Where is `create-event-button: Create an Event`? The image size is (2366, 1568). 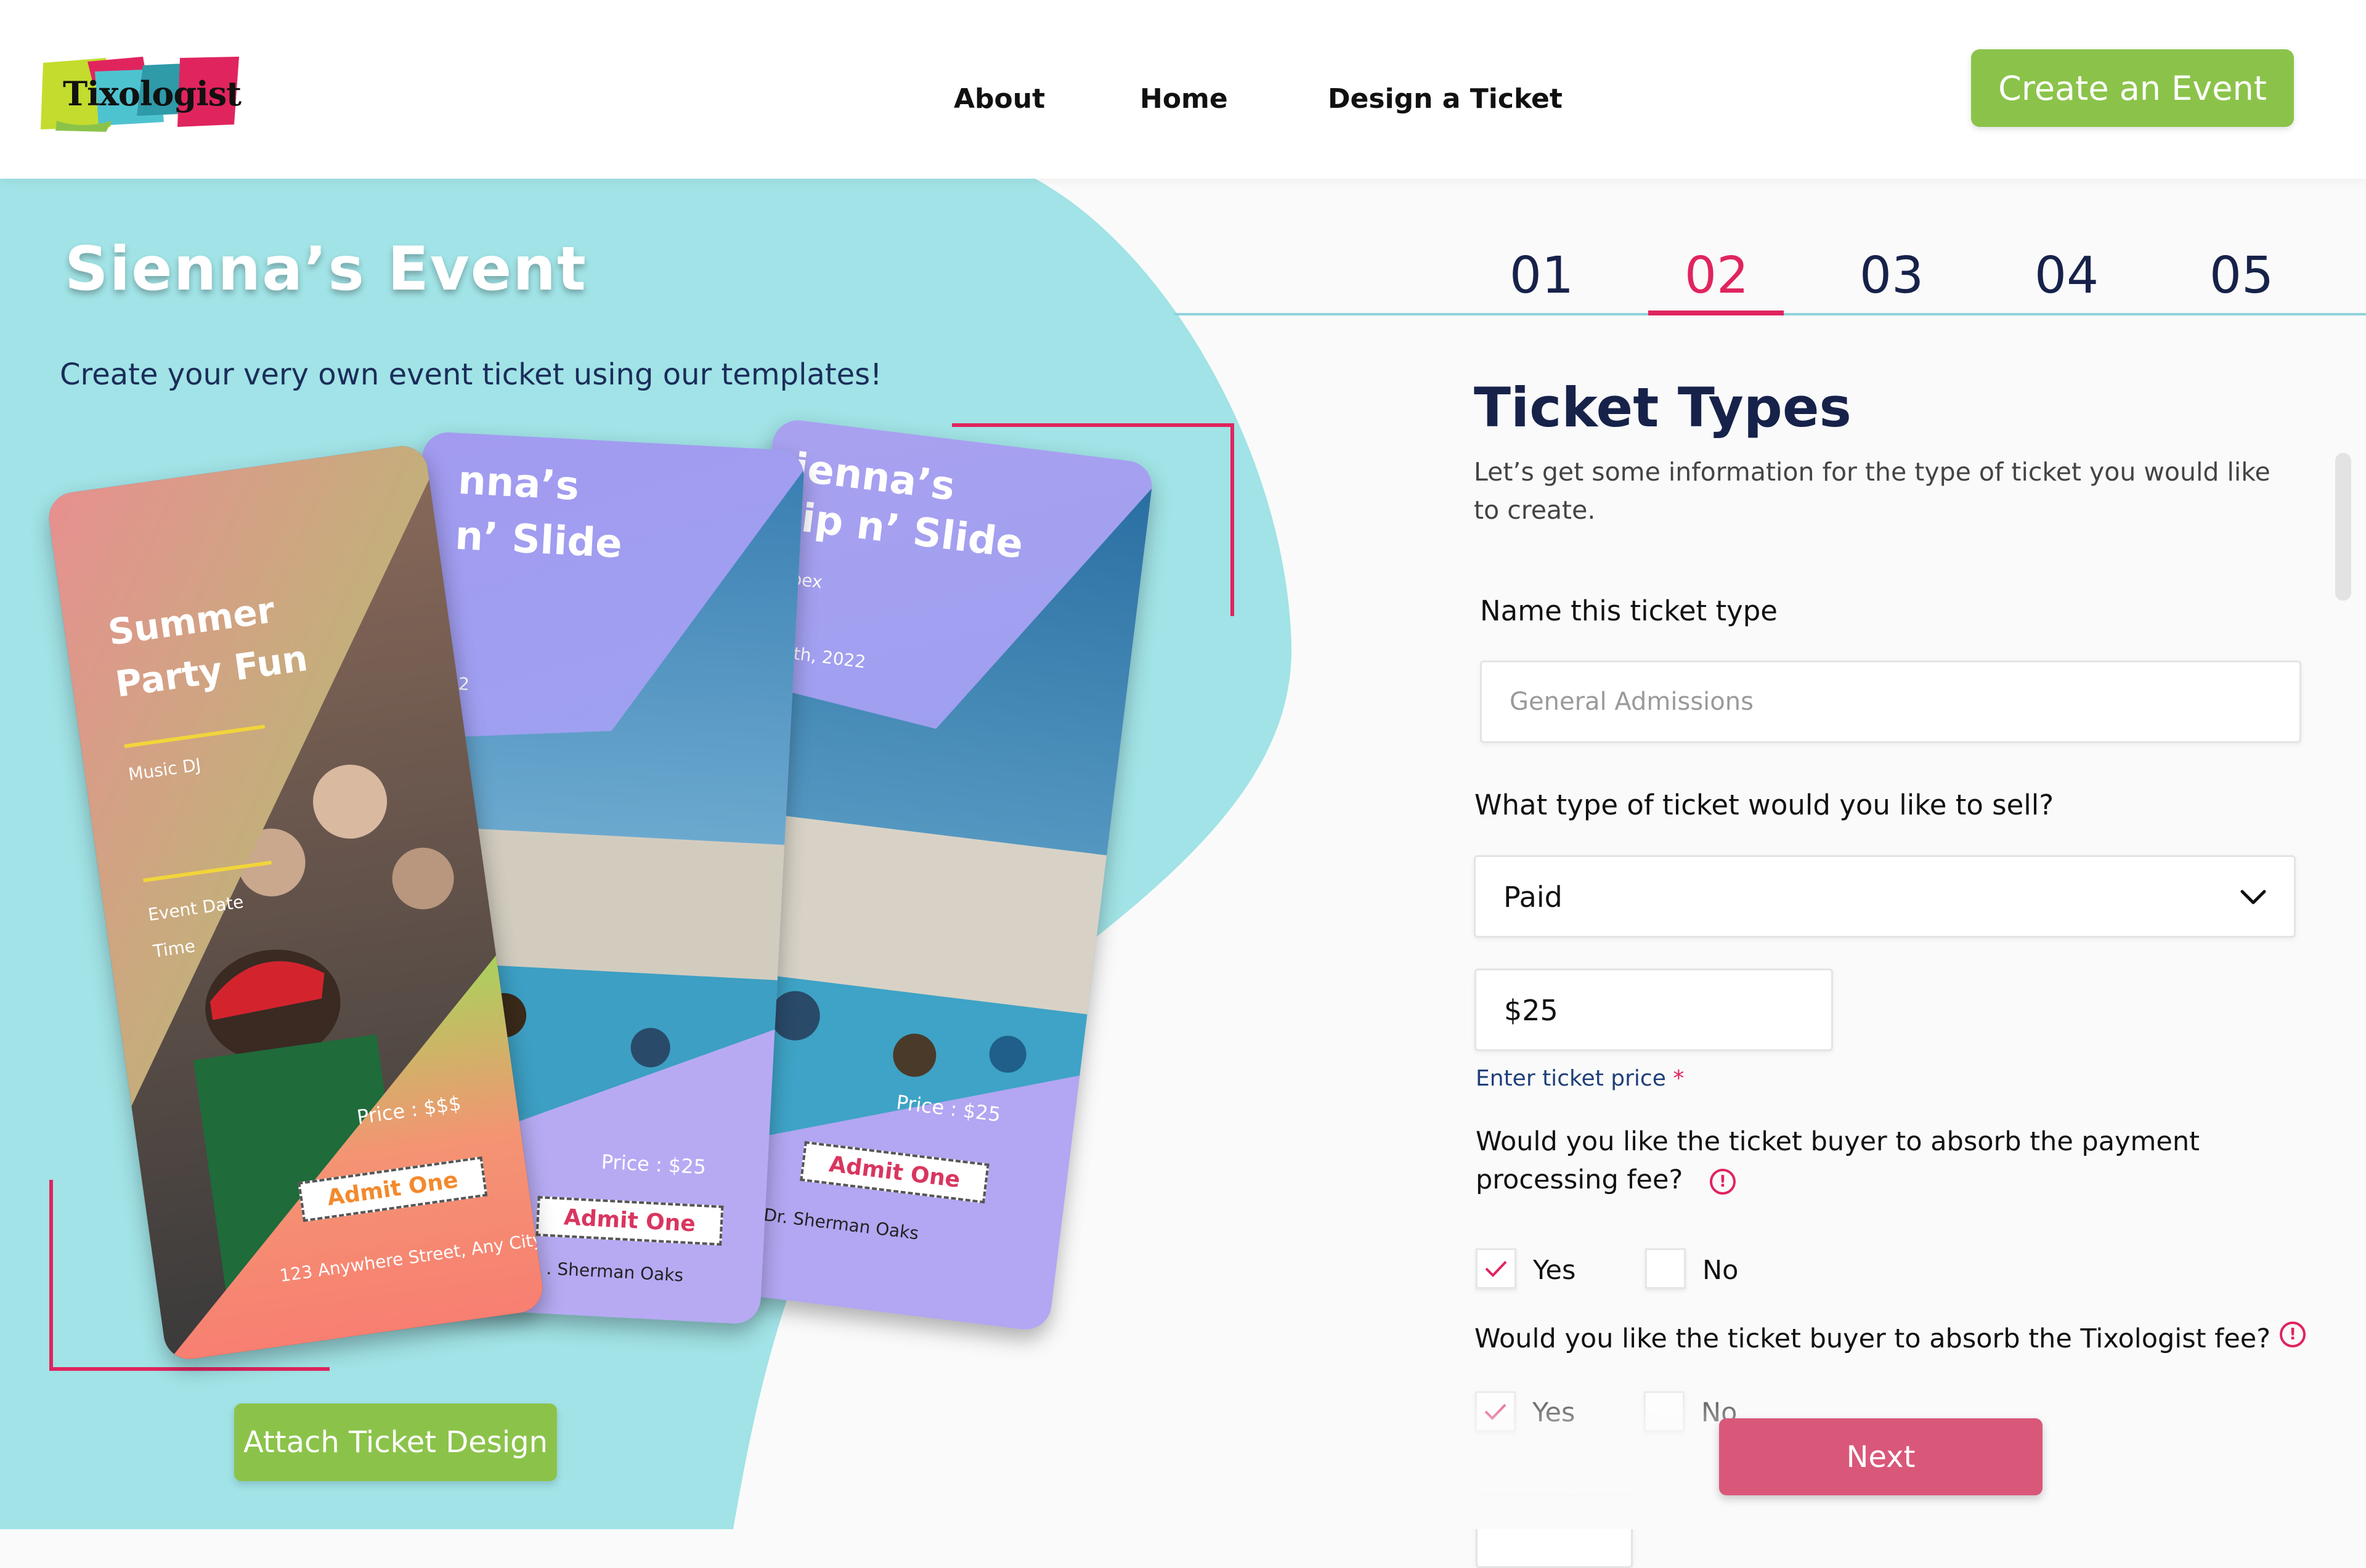
create-event-button: Create an Event is located at coordinates (2132, 88).